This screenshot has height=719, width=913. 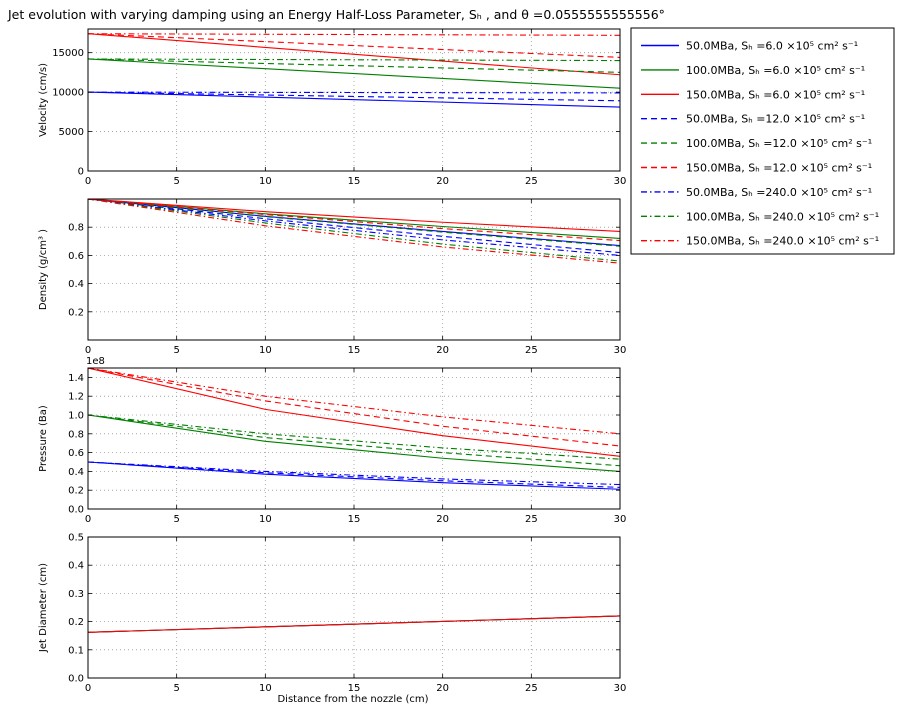 What do you see at coordinates (76, 510) in the screenshot?
I see `pressure-y-tick-label: 0.0` at bounding box center [76, 510].